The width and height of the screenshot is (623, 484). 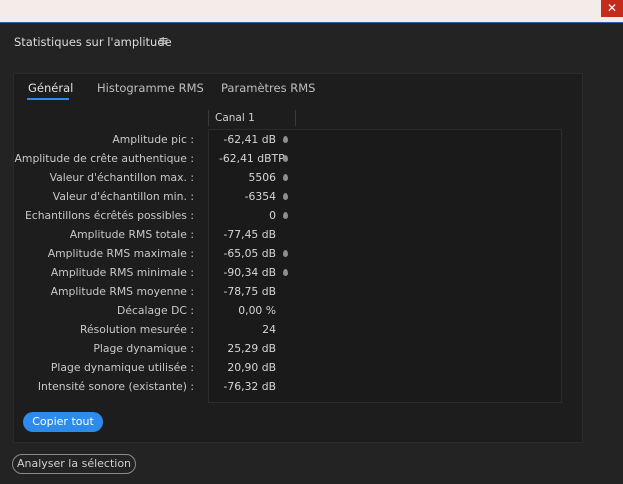 I want to click on table-row: Intensité sonore (existante) : -76,32 dB, so click(x=294, y=387).